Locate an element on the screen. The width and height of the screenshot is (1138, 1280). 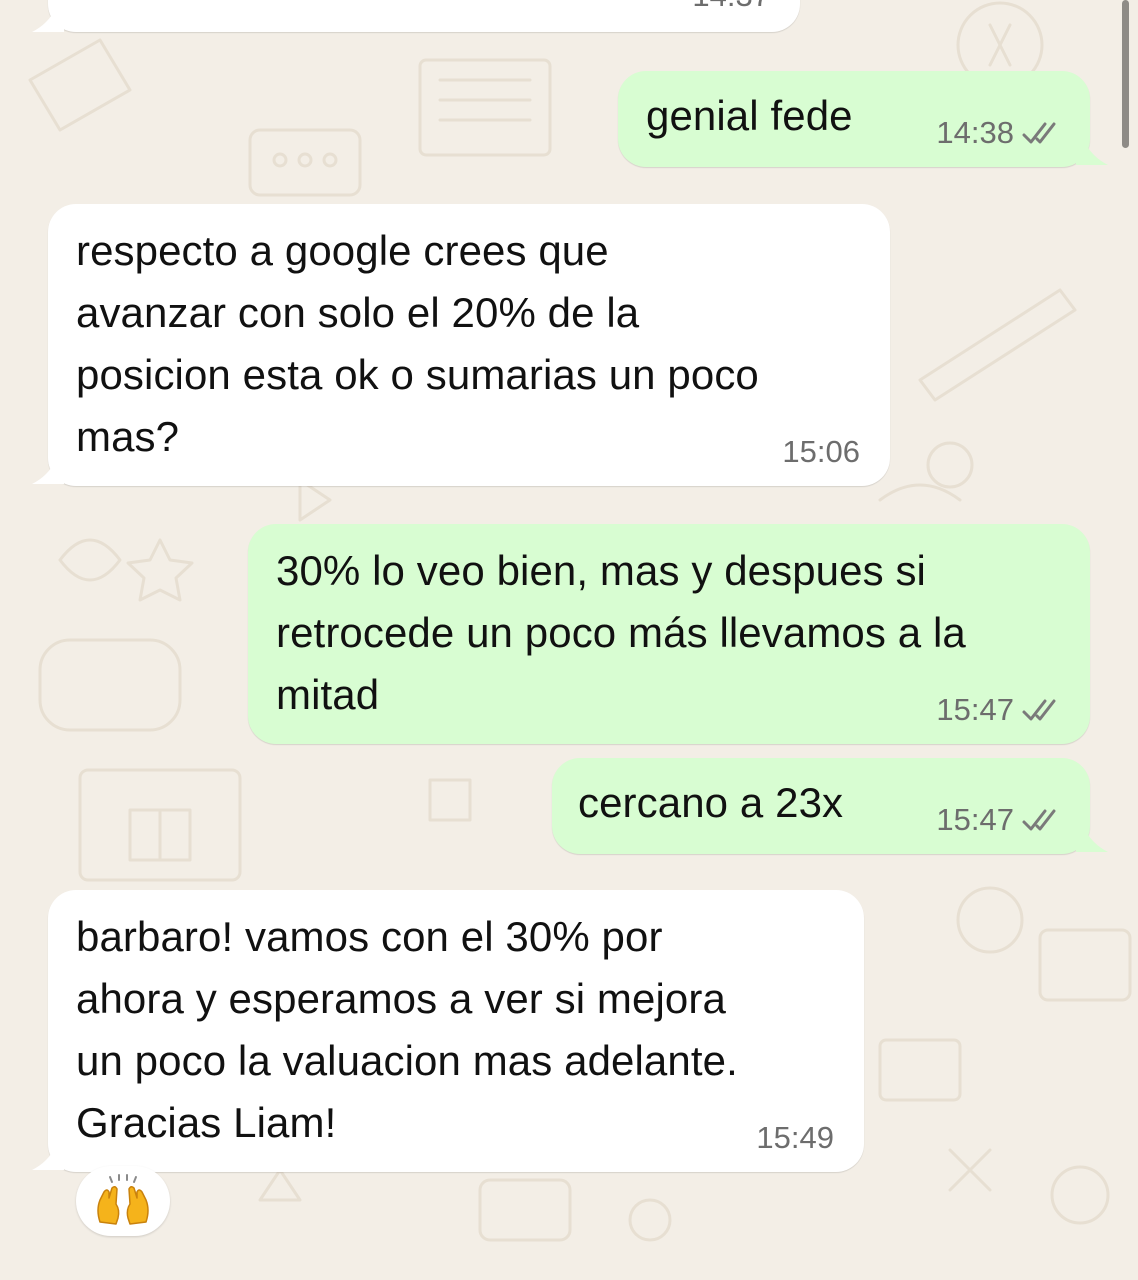
message-reaction is located at coordinates (123, 1201).